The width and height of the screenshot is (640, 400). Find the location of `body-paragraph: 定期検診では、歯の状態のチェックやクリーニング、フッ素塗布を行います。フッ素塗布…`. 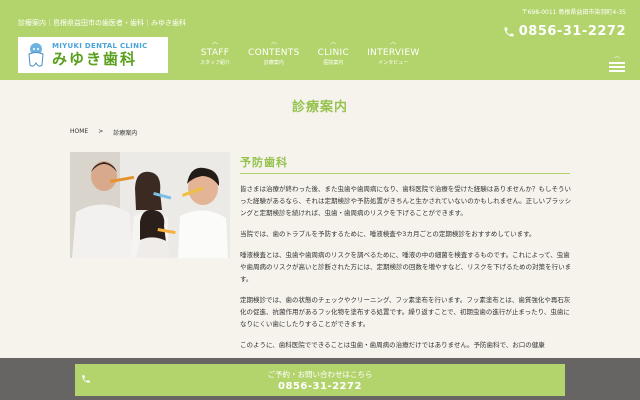

body-paragraph: 定期検診では、歯の状態のチェックやクリーニング、フッ素塗布を行います。フッ素塗布… is located at coordinates (405, 312).